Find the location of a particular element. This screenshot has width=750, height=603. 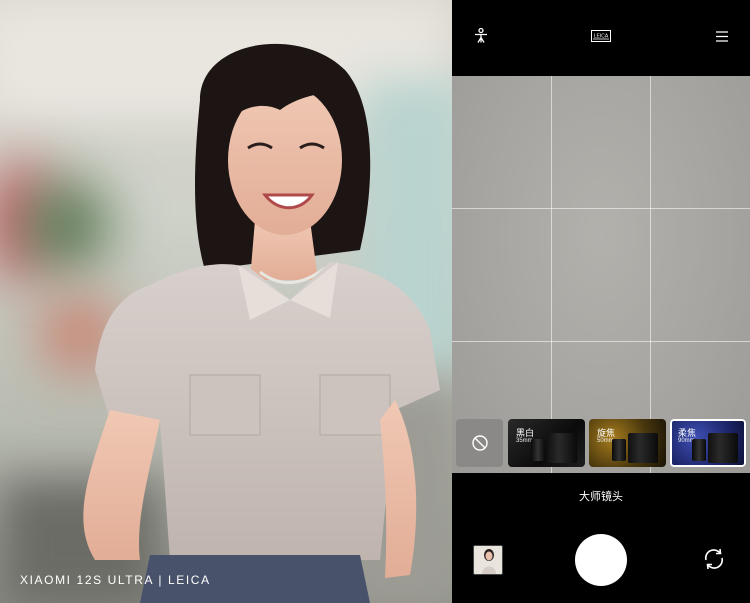

camera-top-bar: LEICA is located at coordinates (601, 38).